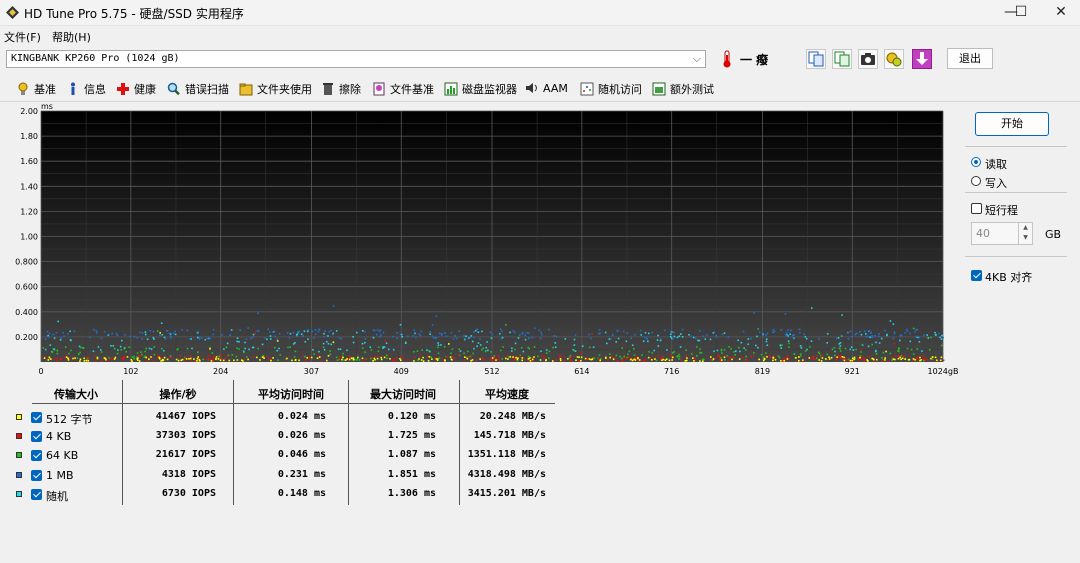 The width and height of the screenshot is (1080, 563). I want to click on save-button, so click(922, 59).